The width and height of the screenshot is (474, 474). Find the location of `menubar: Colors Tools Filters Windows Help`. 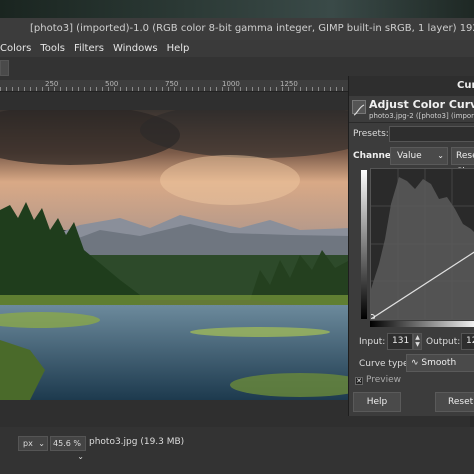

menubar: Colors Tools Filters Windows Help is located at coordinates (237, 48).